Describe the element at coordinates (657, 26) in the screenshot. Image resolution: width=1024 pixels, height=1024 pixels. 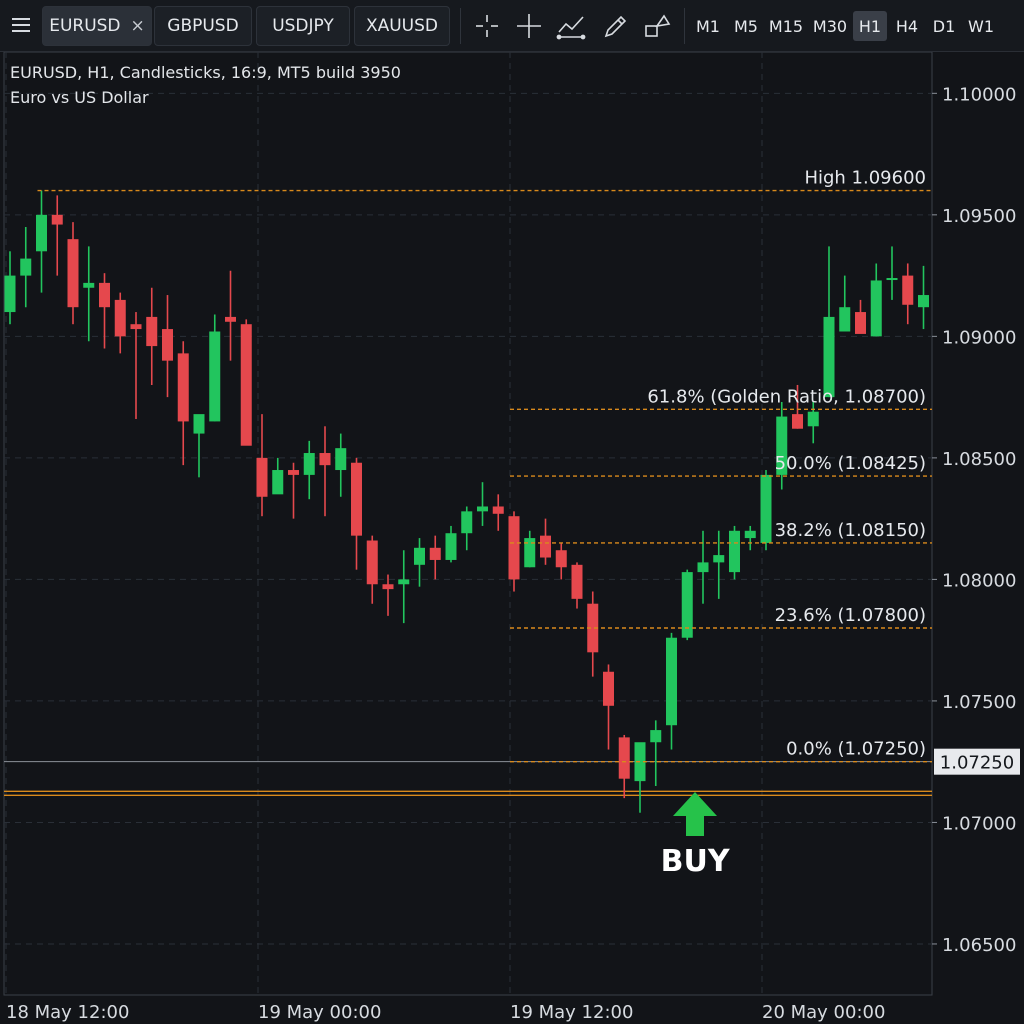
I see `shapes-icon` at that location.